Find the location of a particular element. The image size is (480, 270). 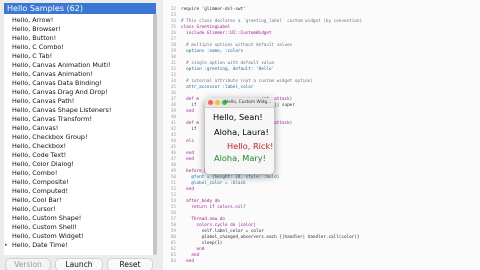

reset-button: Reset is located at coordinates (130, 264).